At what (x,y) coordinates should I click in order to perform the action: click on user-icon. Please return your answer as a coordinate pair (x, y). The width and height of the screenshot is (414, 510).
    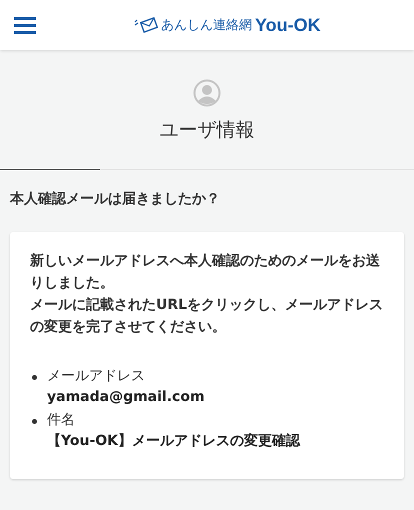
    Looking at the image, I should click on (207, 93).